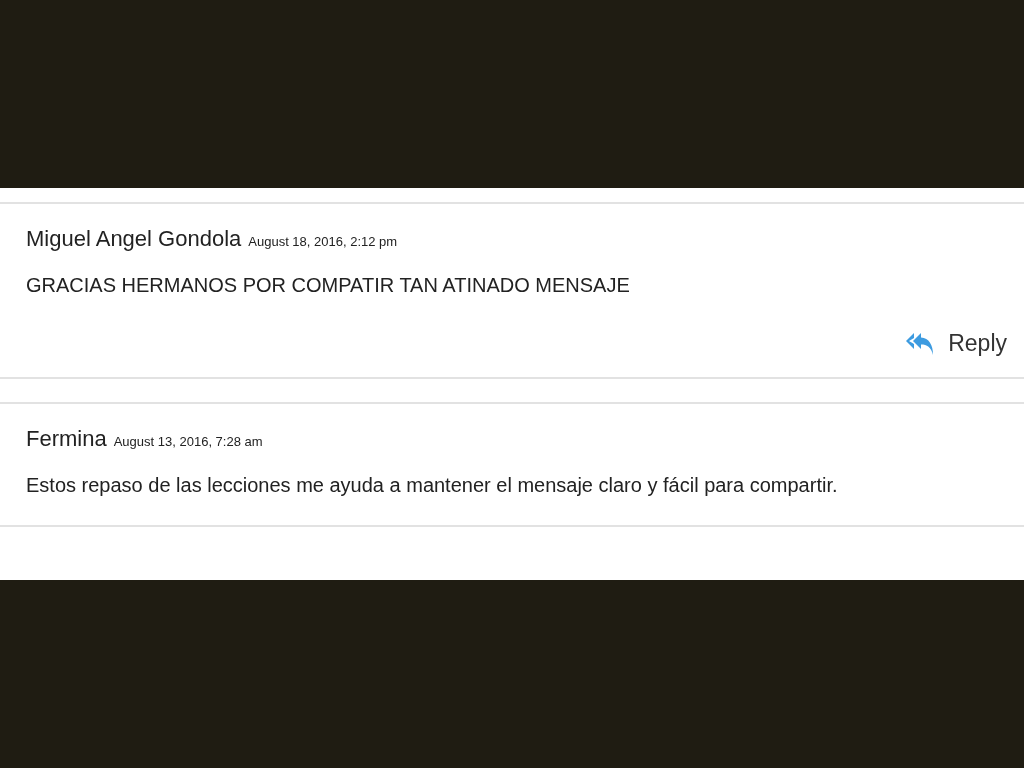 The height and width of the screenshot is (768, 1024). Describe the element at coordinates (956, 343) in the screenshot. I see `reply-link: Reply` at that location.